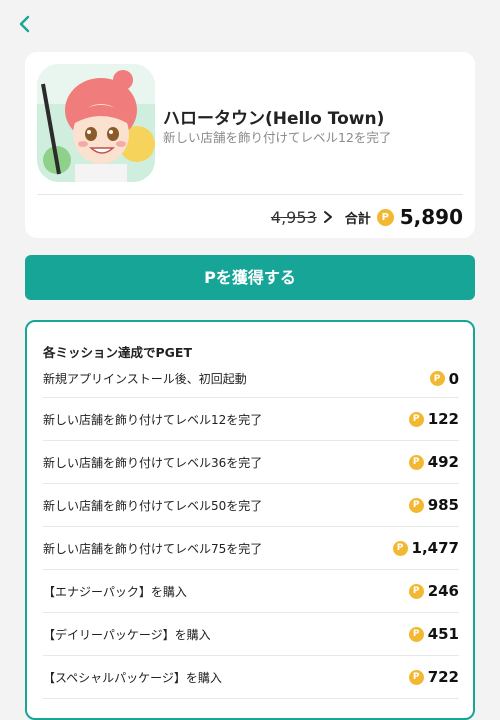  I want to click on mission-row: 新しい店舗を飾り付けてレベル36を完了 P 492, so click(251, 462).